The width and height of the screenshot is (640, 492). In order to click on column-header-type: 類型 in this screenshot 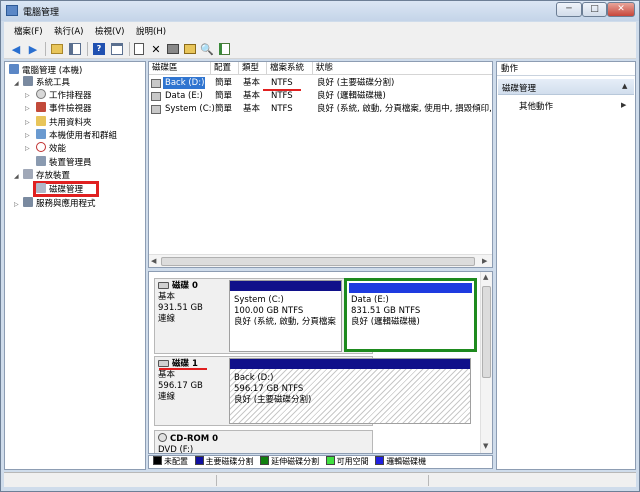, I will do `click(253, 68)`.